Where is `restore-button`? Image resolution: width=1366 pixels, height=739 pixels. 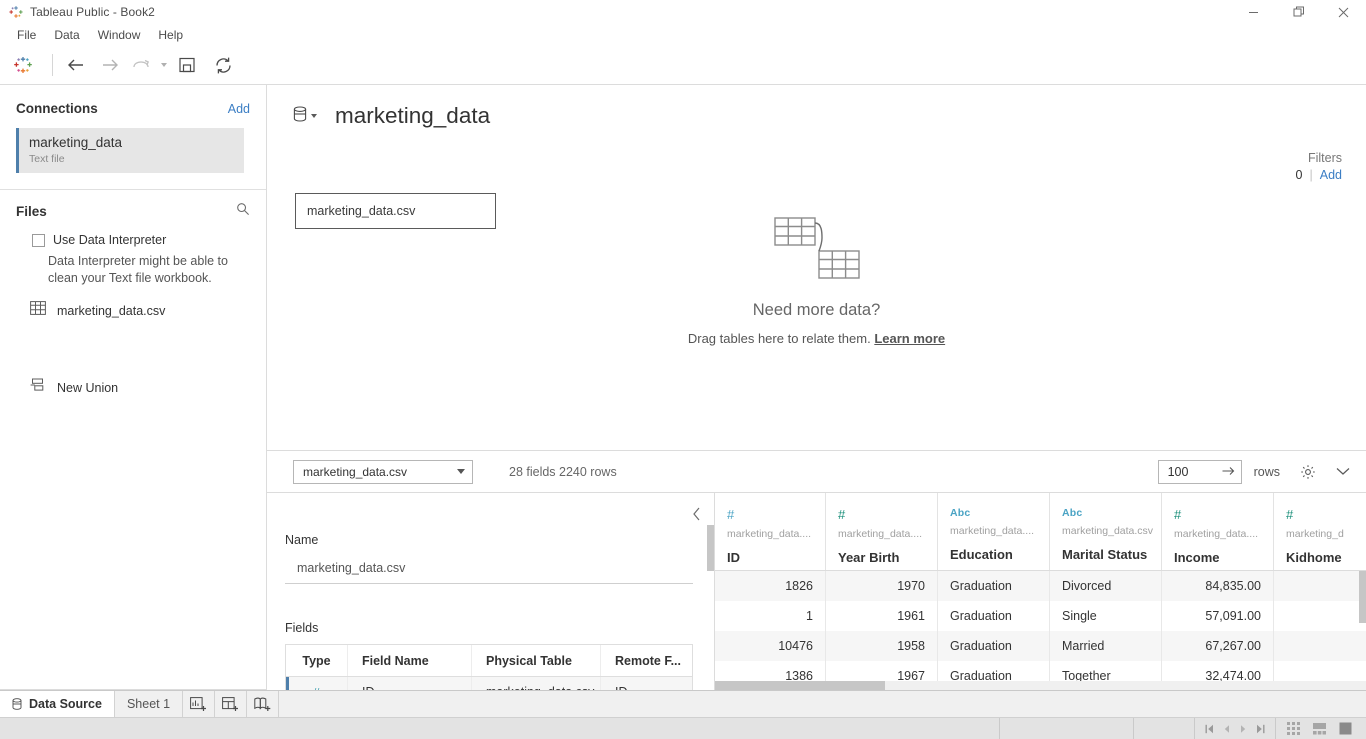
restore-button is located at coordinates (1298, 12).